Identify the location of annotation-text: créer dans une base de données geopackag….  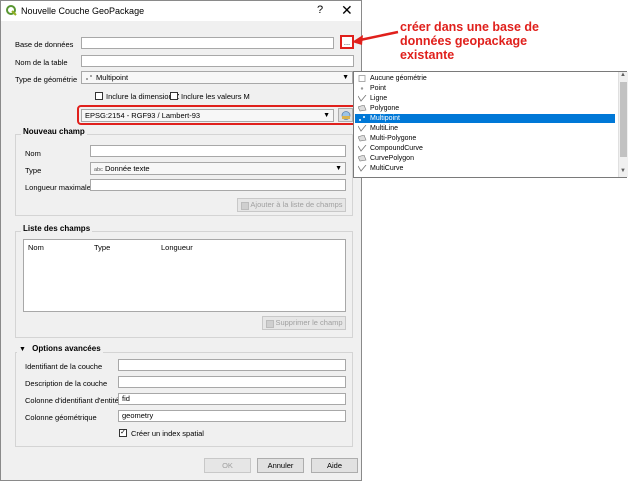
(469, 41).